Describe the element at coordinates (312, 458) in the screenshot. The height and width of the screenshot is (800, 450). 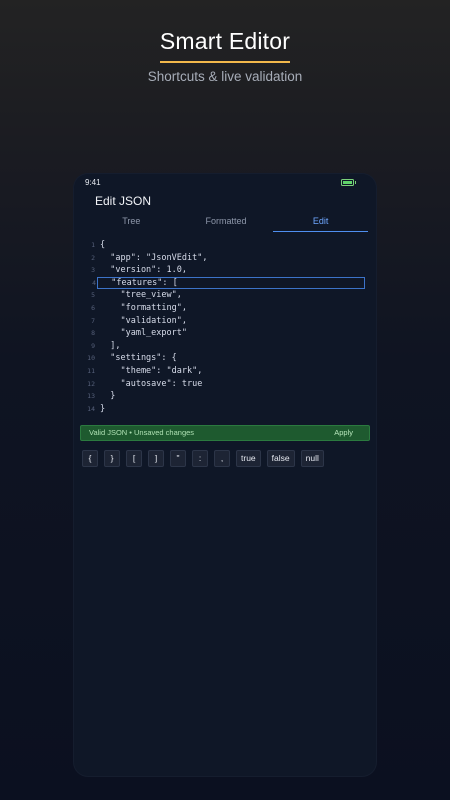
I see `shortcut-key: null` at that location.